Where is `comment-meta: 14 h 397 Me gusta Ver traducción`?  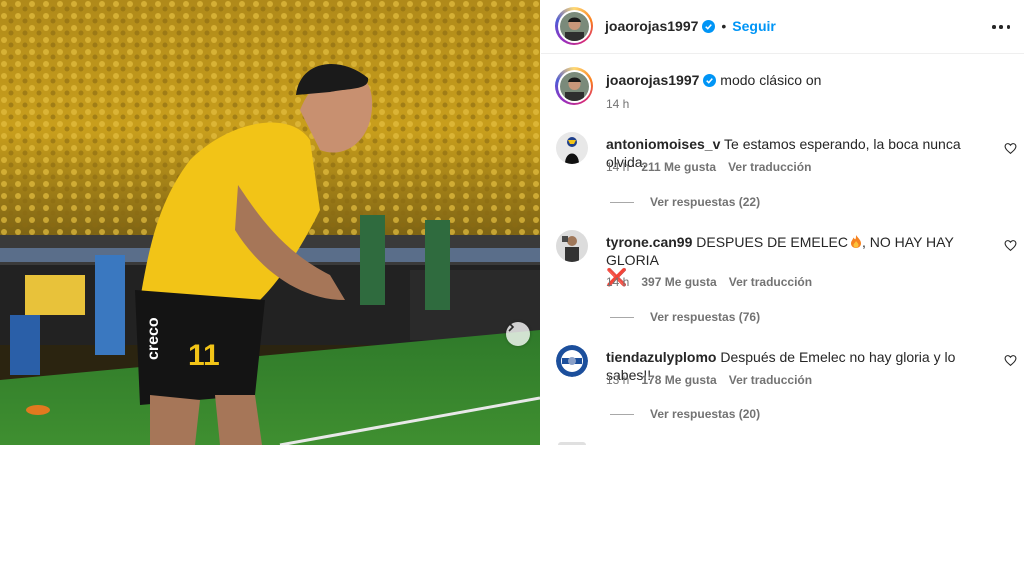
comment-meta: 14 h 397 Me gusta Ver traducción is located at coordinates (709, 282).